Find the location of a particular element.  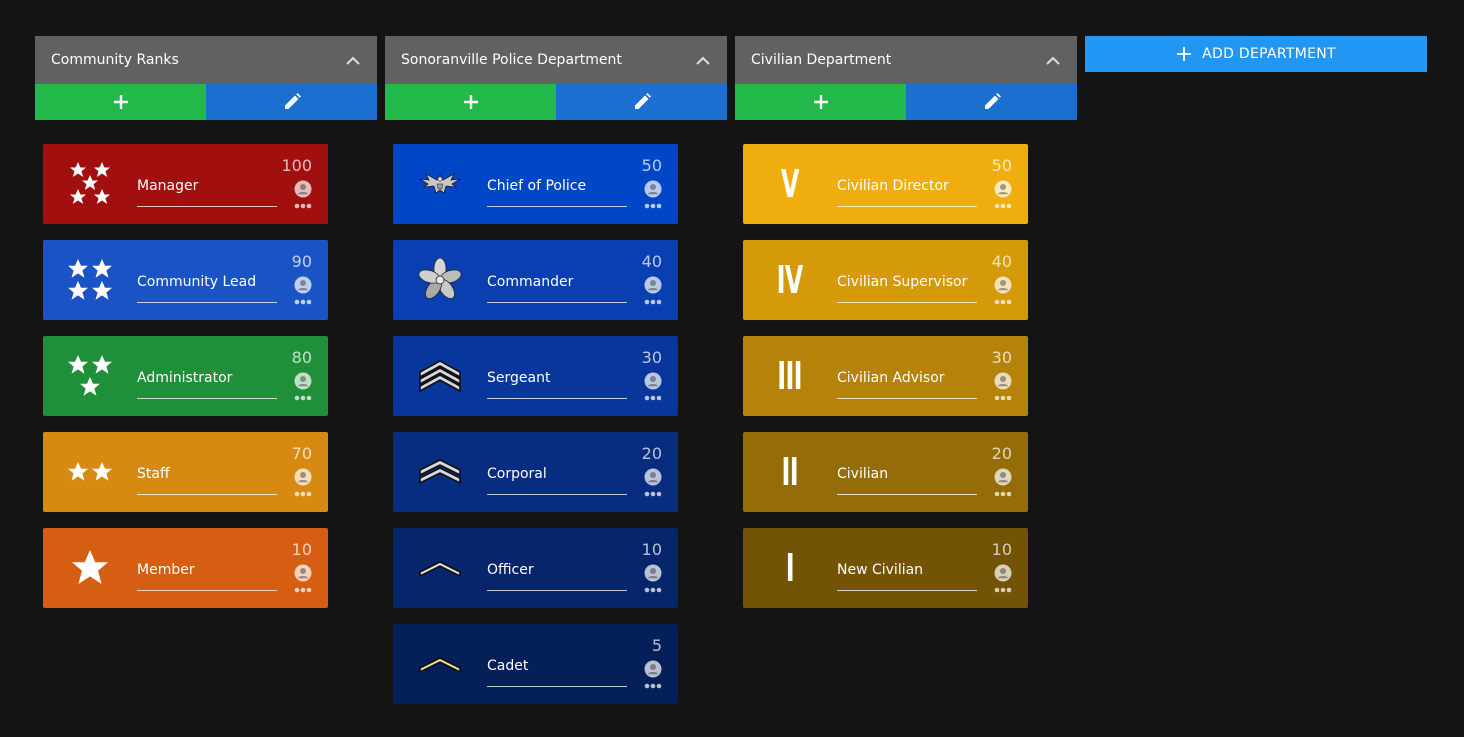

rank-card: I New Civilian 10 is located at coordinates (885, 568).